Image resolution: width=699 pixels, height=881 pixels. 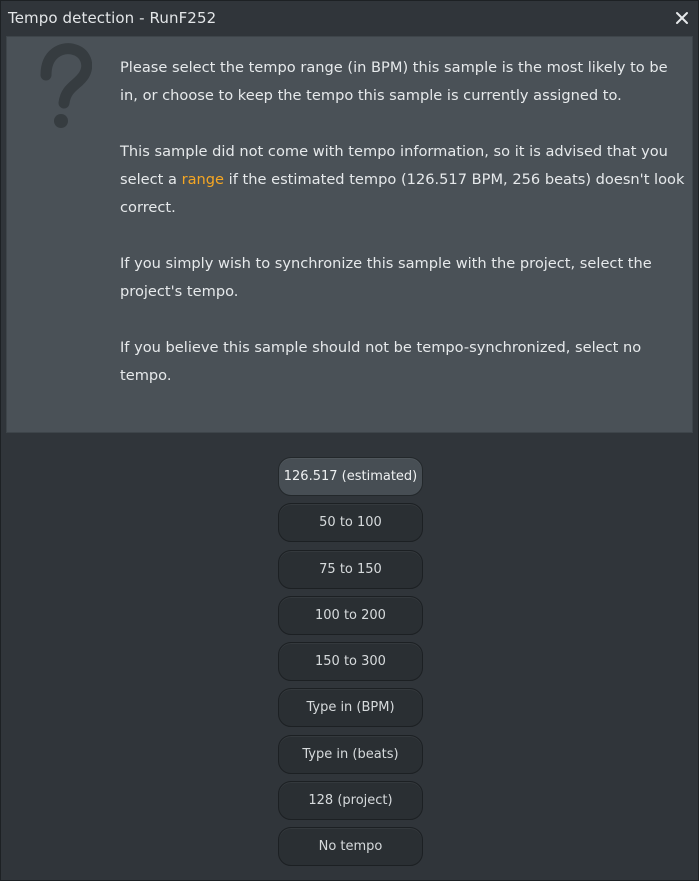 What do you see at coordinates (349, 18) in the screenshot?
I see `title-bar: Tempo detection - RunF252` at bounding box center [349, 18].